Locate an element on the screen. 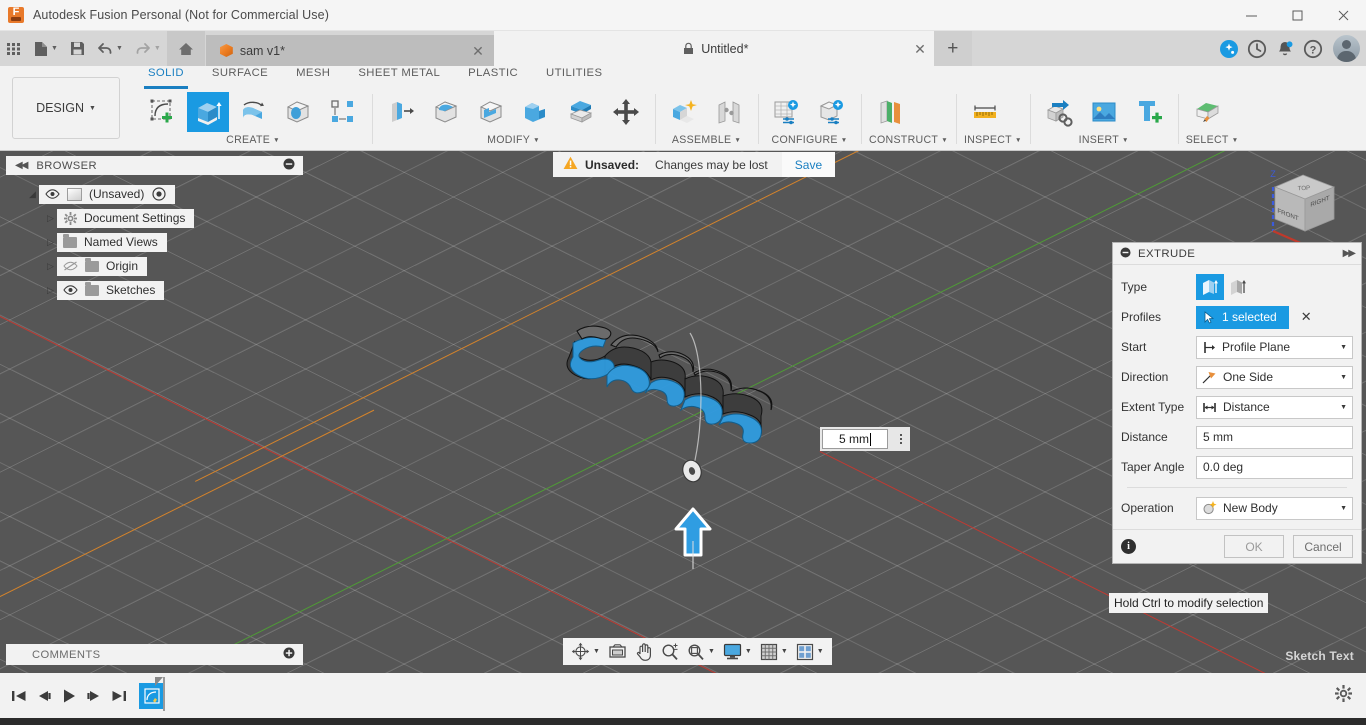 The image size is (1366, 725). extruded-text-model is located at coordinates (705, 435).